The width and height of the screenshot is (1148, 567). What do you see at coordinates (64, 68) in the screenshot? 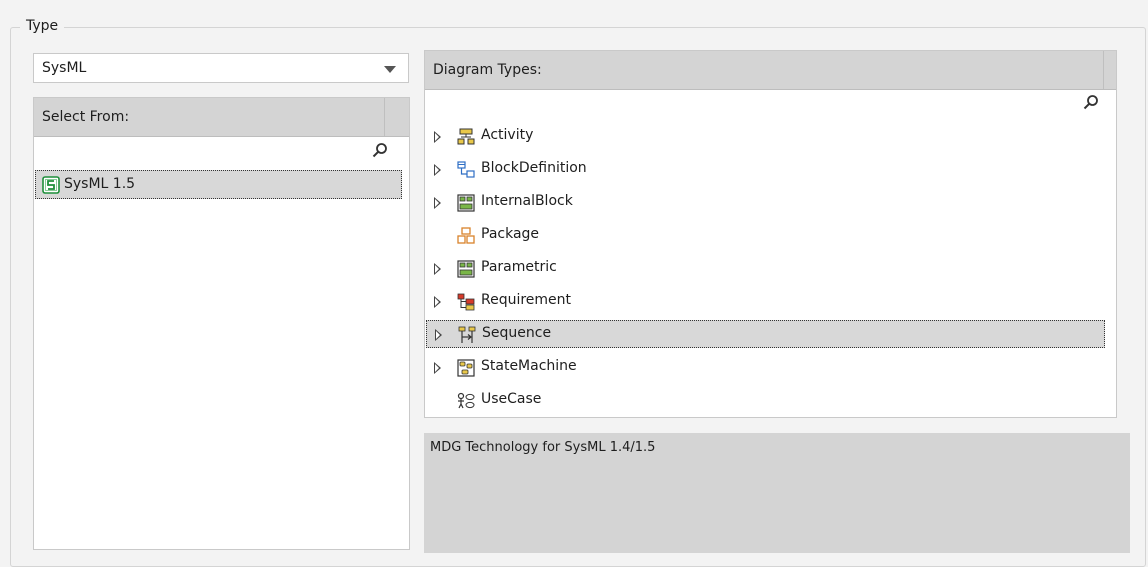
I see `type-dropdown-value: SysML` at bounding box center [64, 68].